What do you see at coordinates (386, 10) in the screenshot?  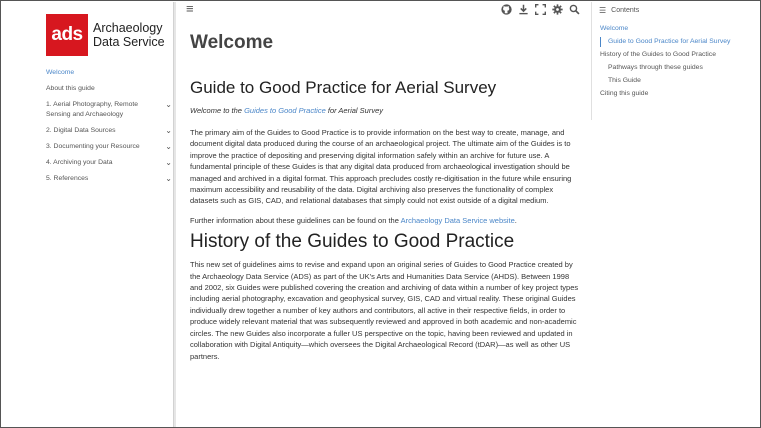 I see `toolbar: ≡` at bounding box center [386, 10].